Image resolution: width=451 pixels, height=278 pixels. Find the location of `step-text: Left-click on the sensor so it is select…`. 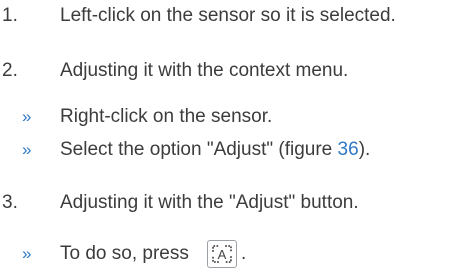

step-text: Left-click on the sensor so it is select… is located at coordinates (228, 15).